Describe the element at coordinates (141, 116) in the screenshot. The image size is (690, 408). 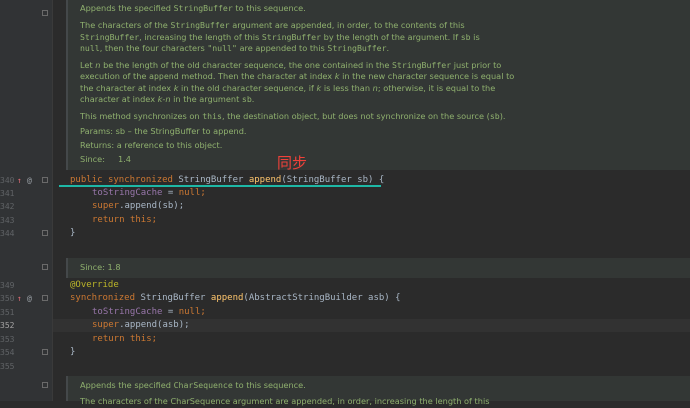
I see `doc-text: This method synchronizes on` at that location.